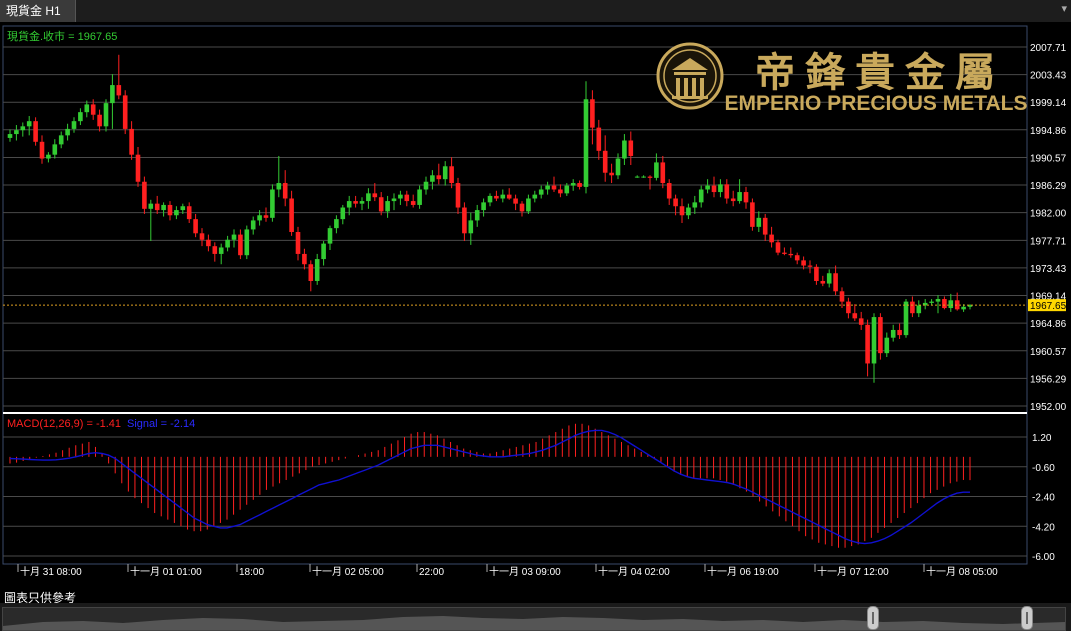 The width and height of the screenshot is (1071, 631). I want to click on scroll-handle-left, so click(873, 618).